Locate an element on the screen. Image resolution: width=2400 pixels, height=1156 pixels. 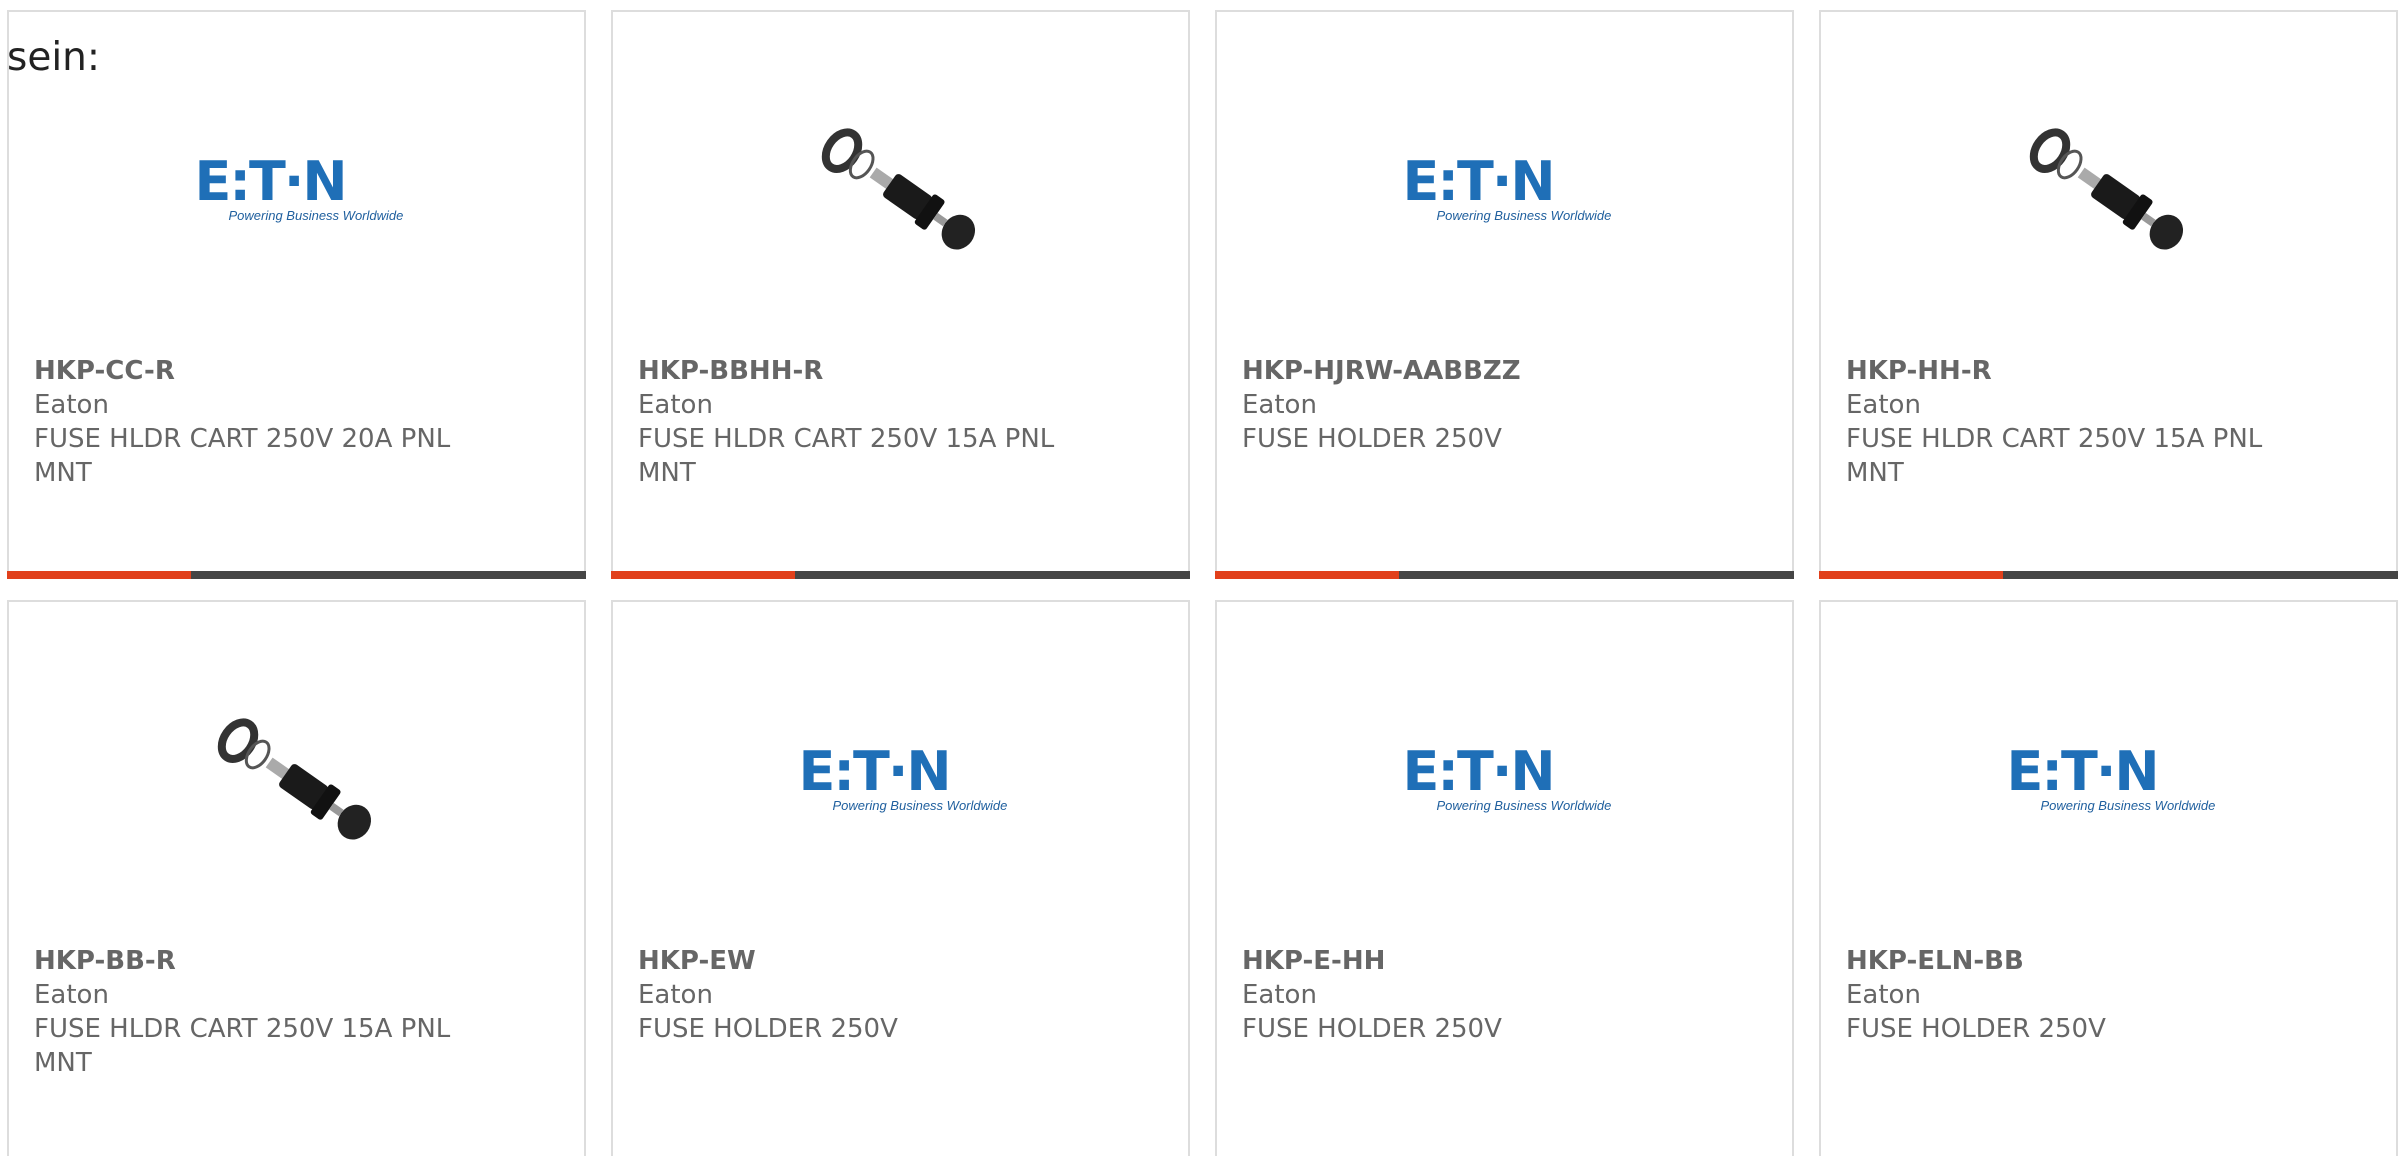
product-info: HKP-EW Eaton FUSE HOLDER 250V is located at coordinates (853, 995).